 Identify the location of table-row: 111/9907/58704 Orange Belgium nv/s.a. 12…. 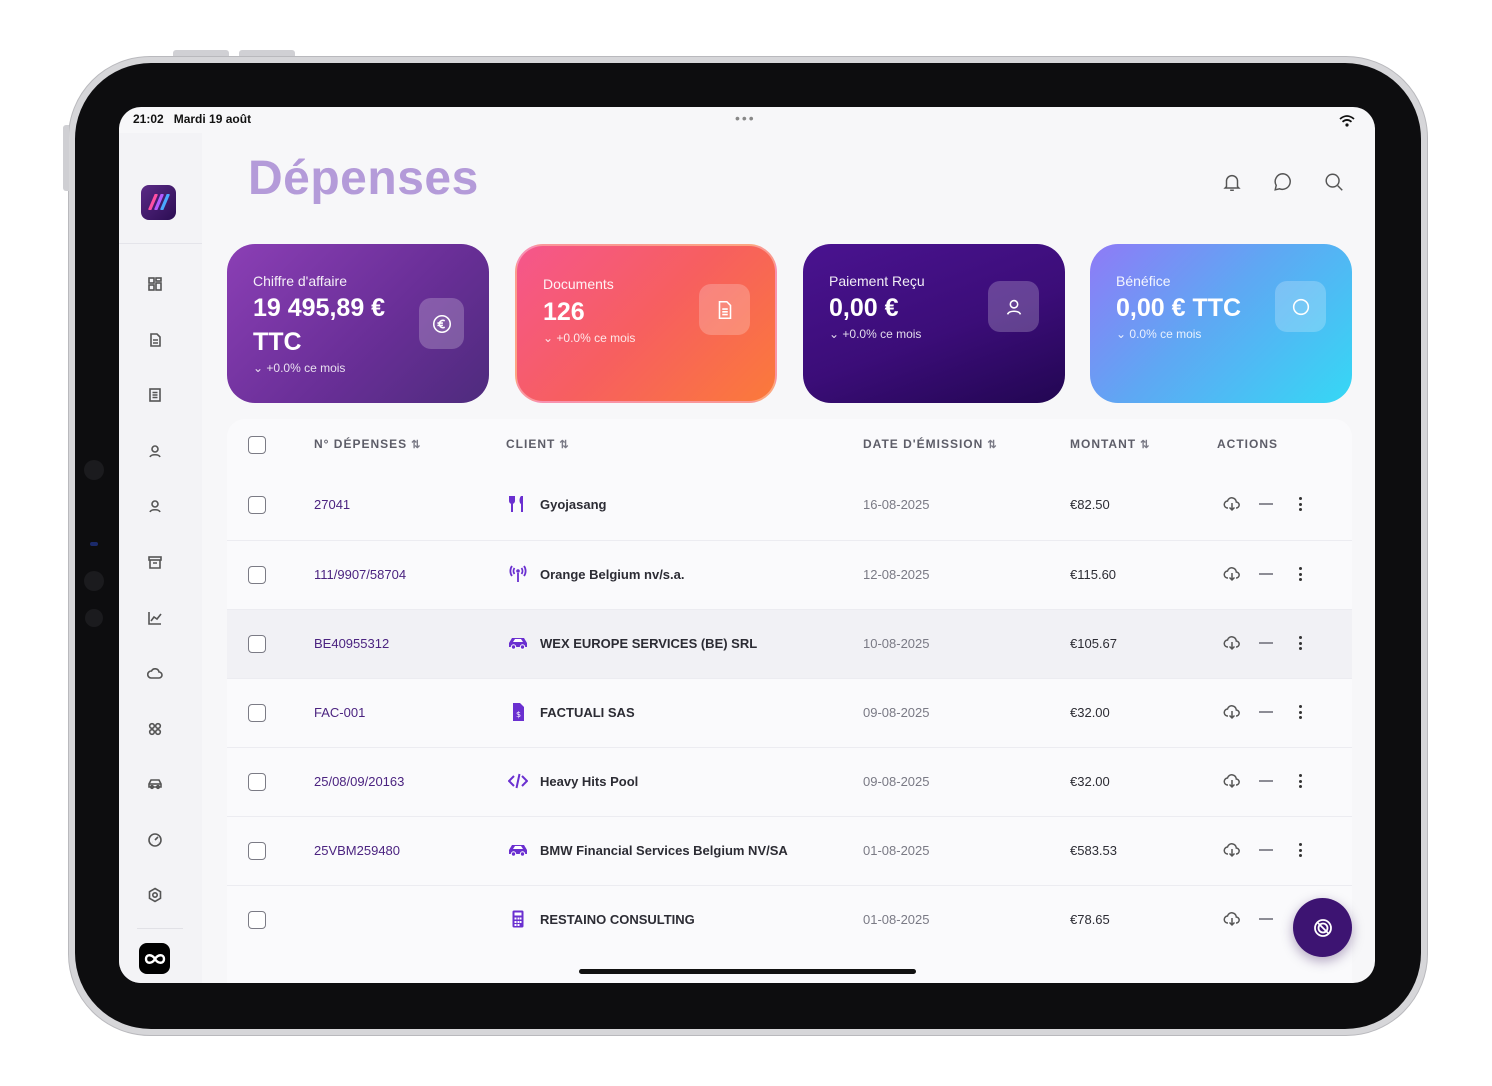
(789, 574).